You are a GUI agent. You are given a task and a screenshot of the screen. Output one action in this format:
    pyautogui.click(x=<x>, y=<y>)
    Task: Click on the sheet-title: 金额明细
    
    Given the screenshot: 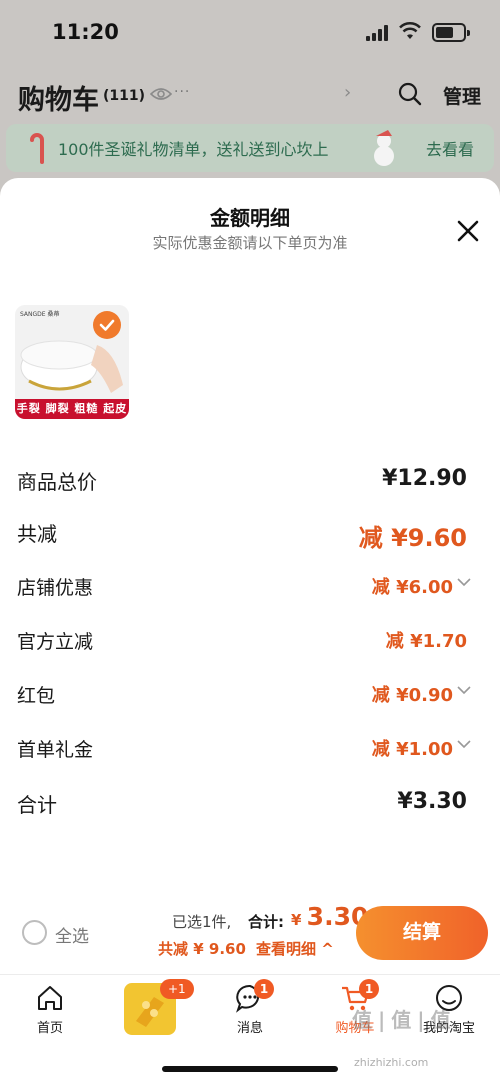 What is the action you would take?
    pyautogui.click(x=250, y=218)
    